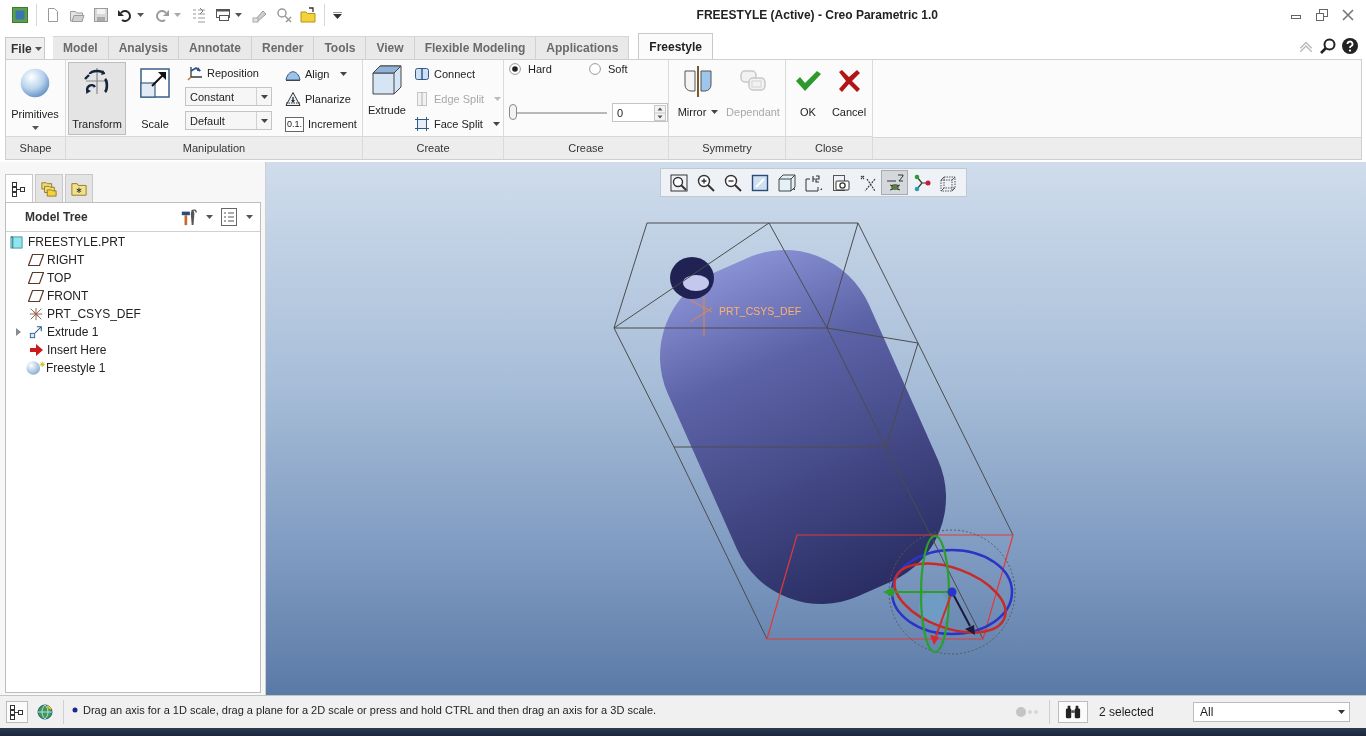 The image size is (1366, 736). Describe the element at coordinates (25, 48) in the screenshot. I see `file-menu-button: File` at that location.